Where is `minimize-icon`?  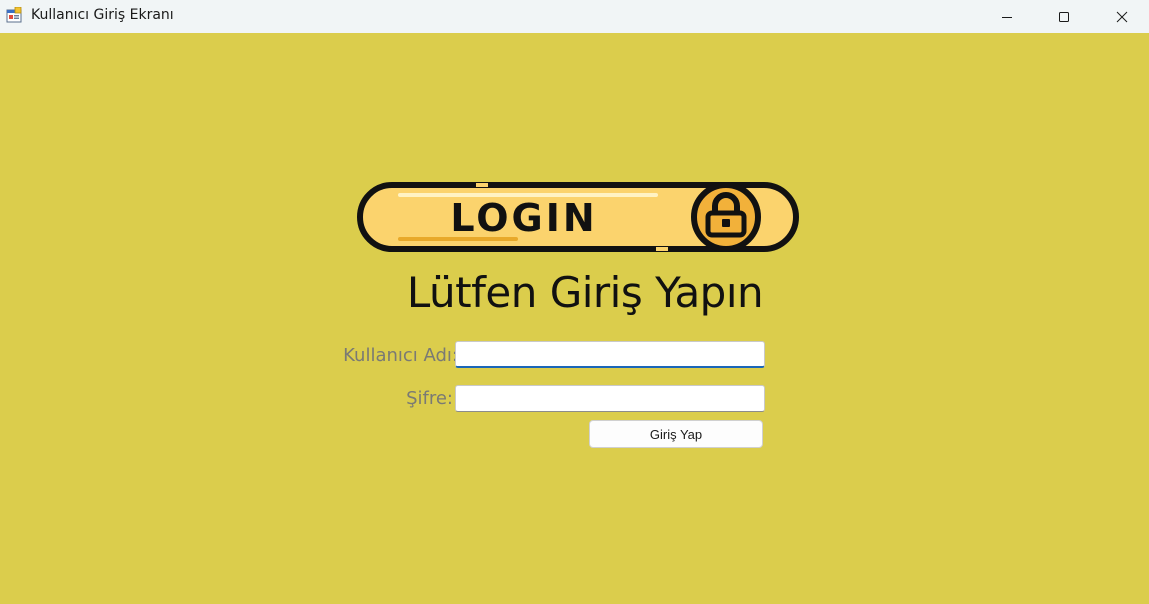
minimize-icon is located at coordinates (1007, 17).